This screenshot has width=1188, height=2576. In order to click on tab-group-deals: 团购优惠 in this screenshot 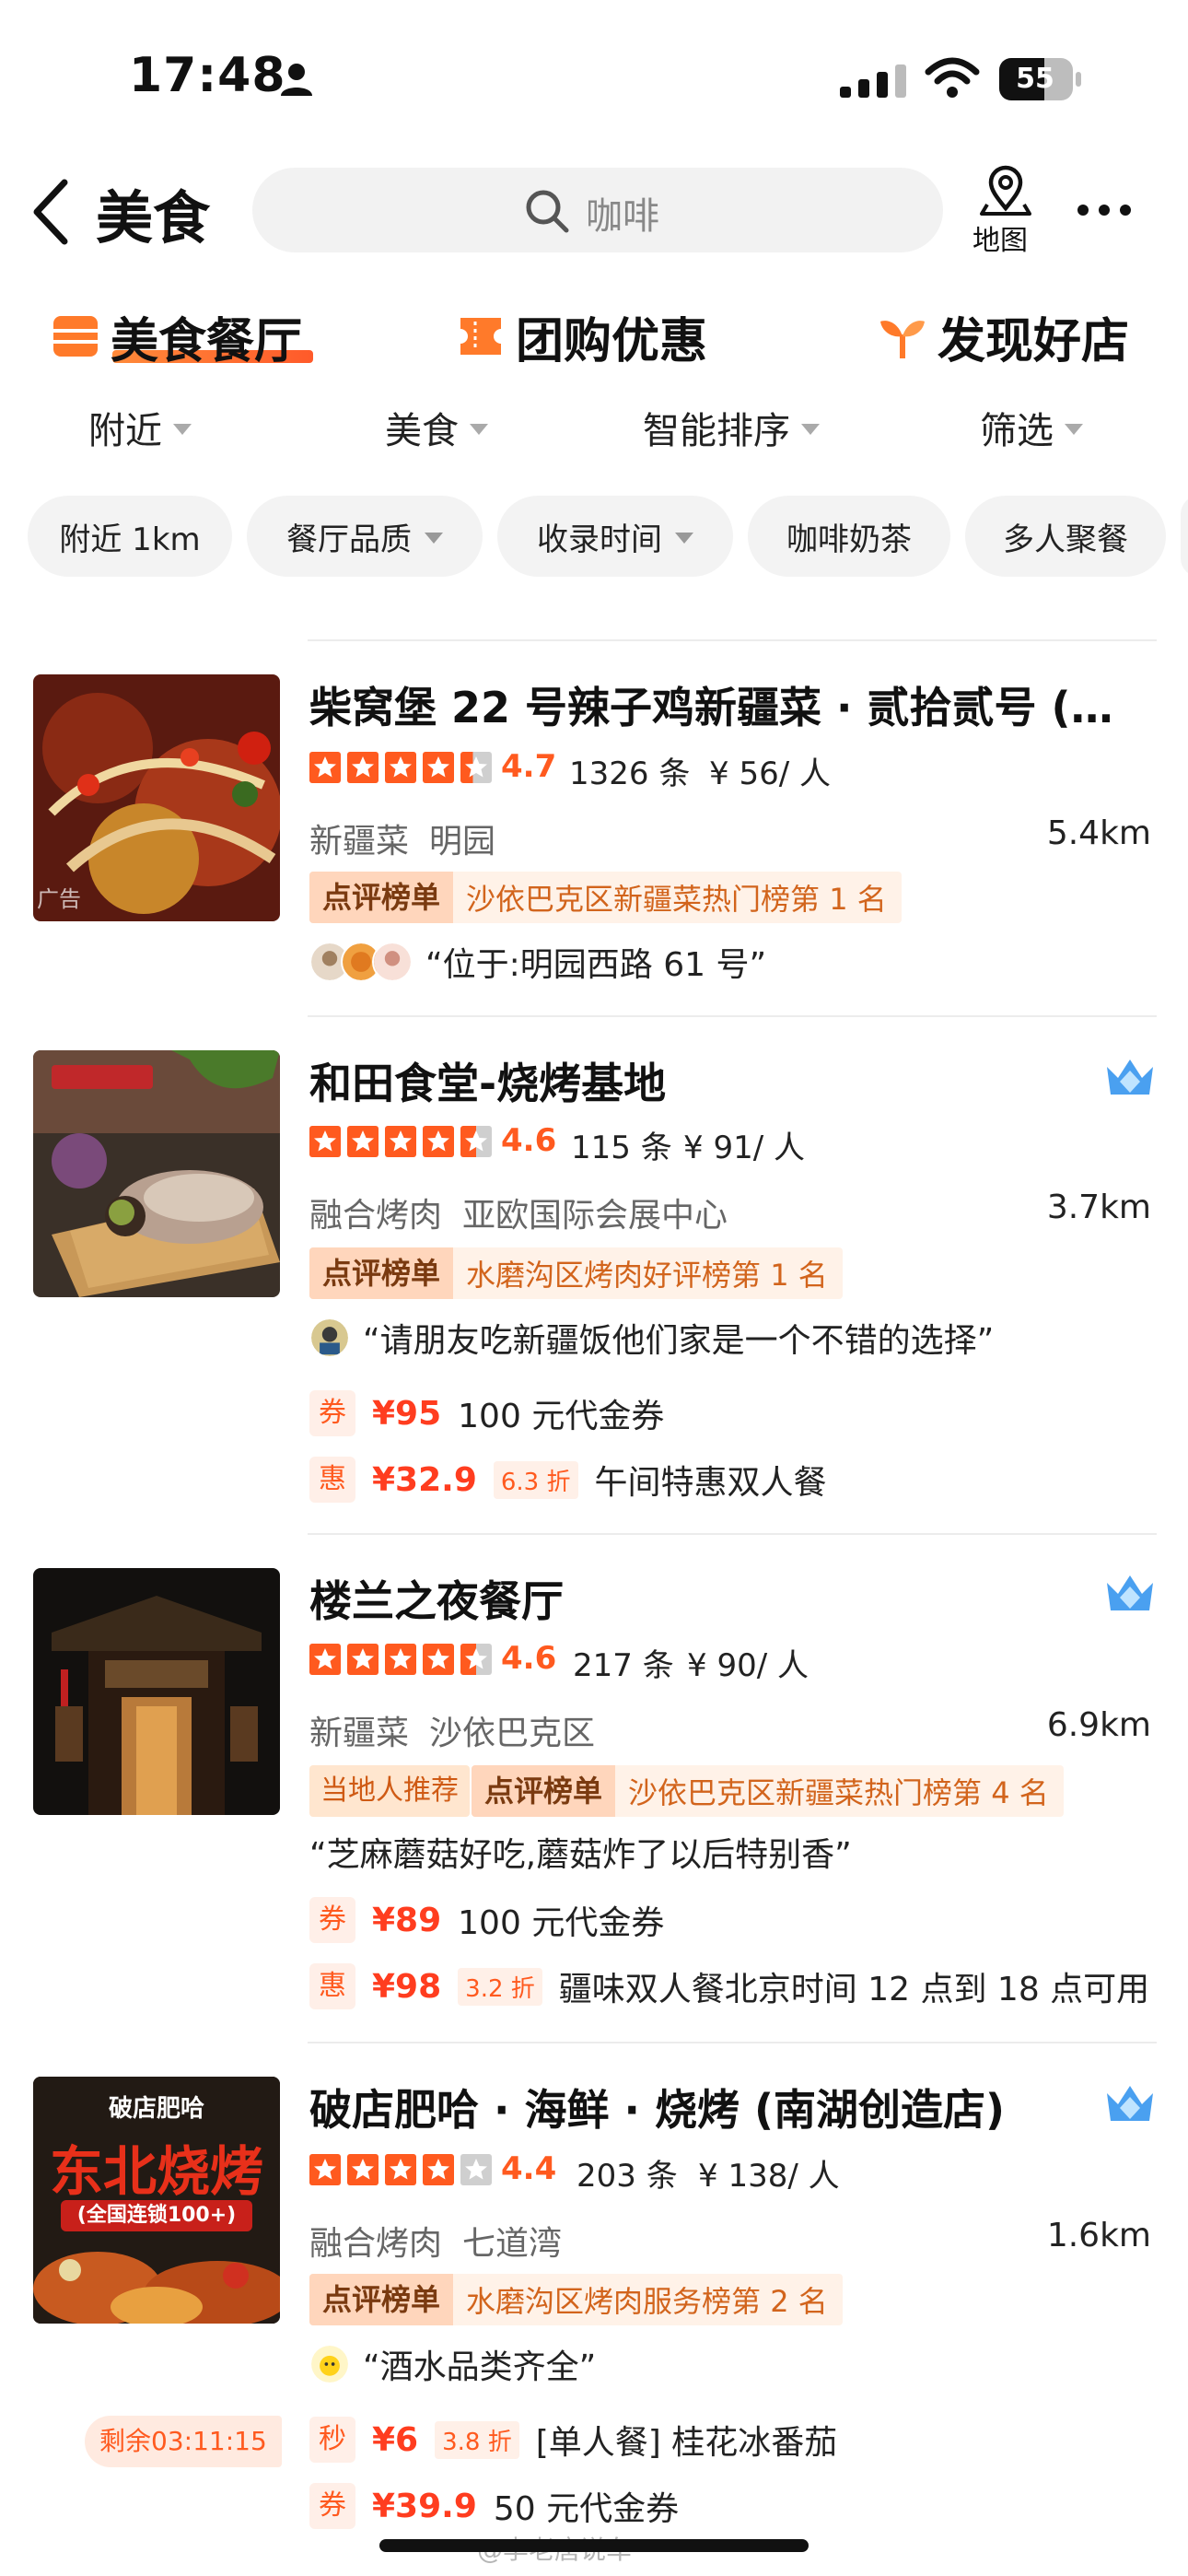, I will do `click(582, 336)`.